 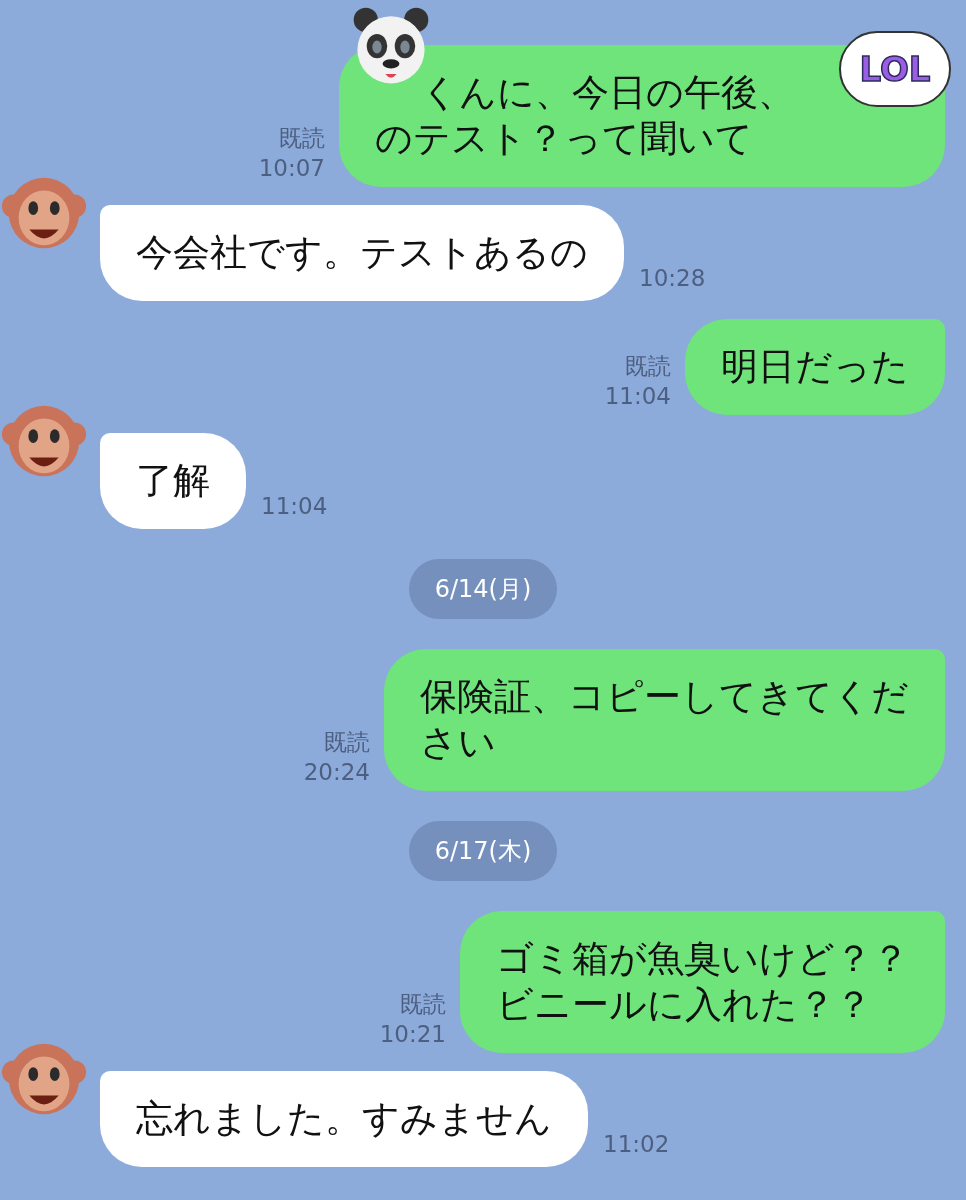 I want to click on message-text: 了解, so click(x=173, y=481).